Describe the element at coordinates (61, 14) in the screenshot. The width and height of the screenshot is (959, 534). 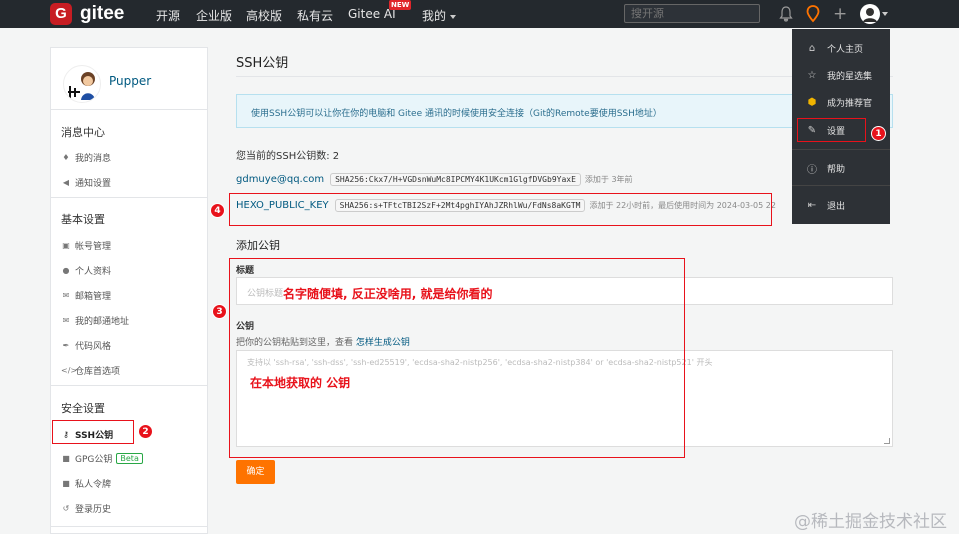
I see `logo-badge: G` at that location.